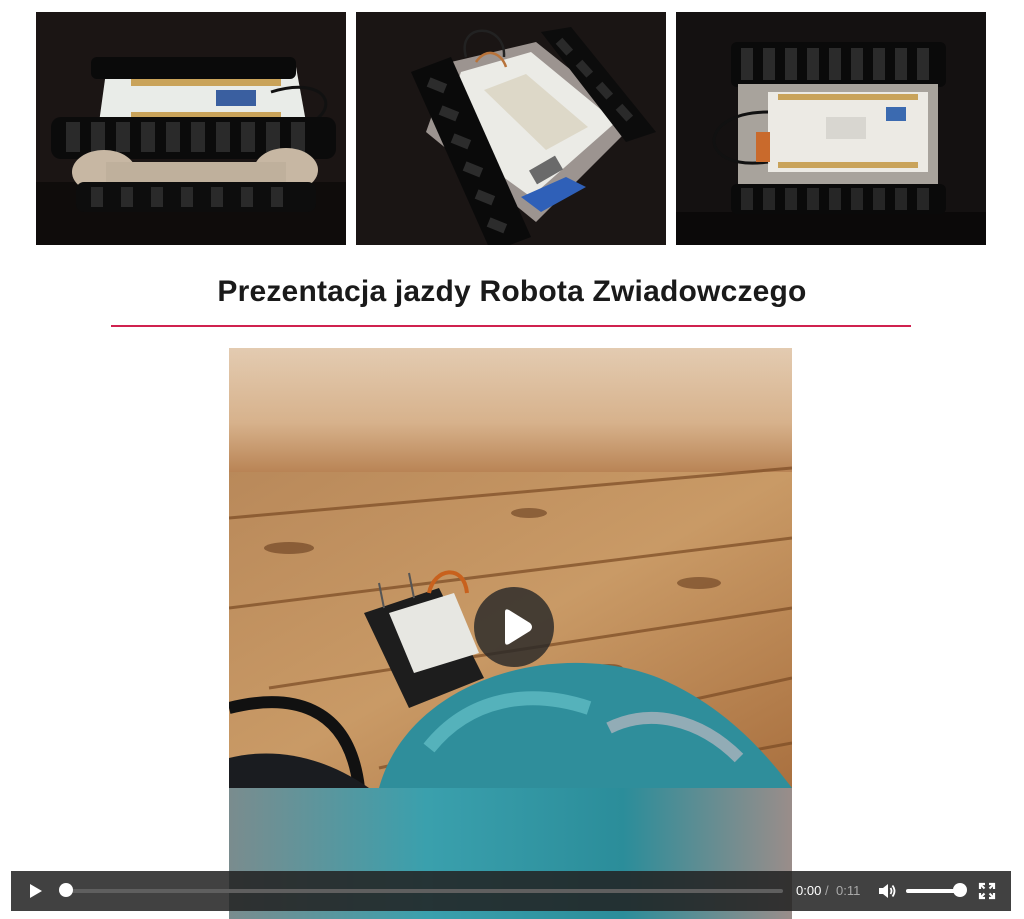  I want to click on title-underline, so click(511, 326).